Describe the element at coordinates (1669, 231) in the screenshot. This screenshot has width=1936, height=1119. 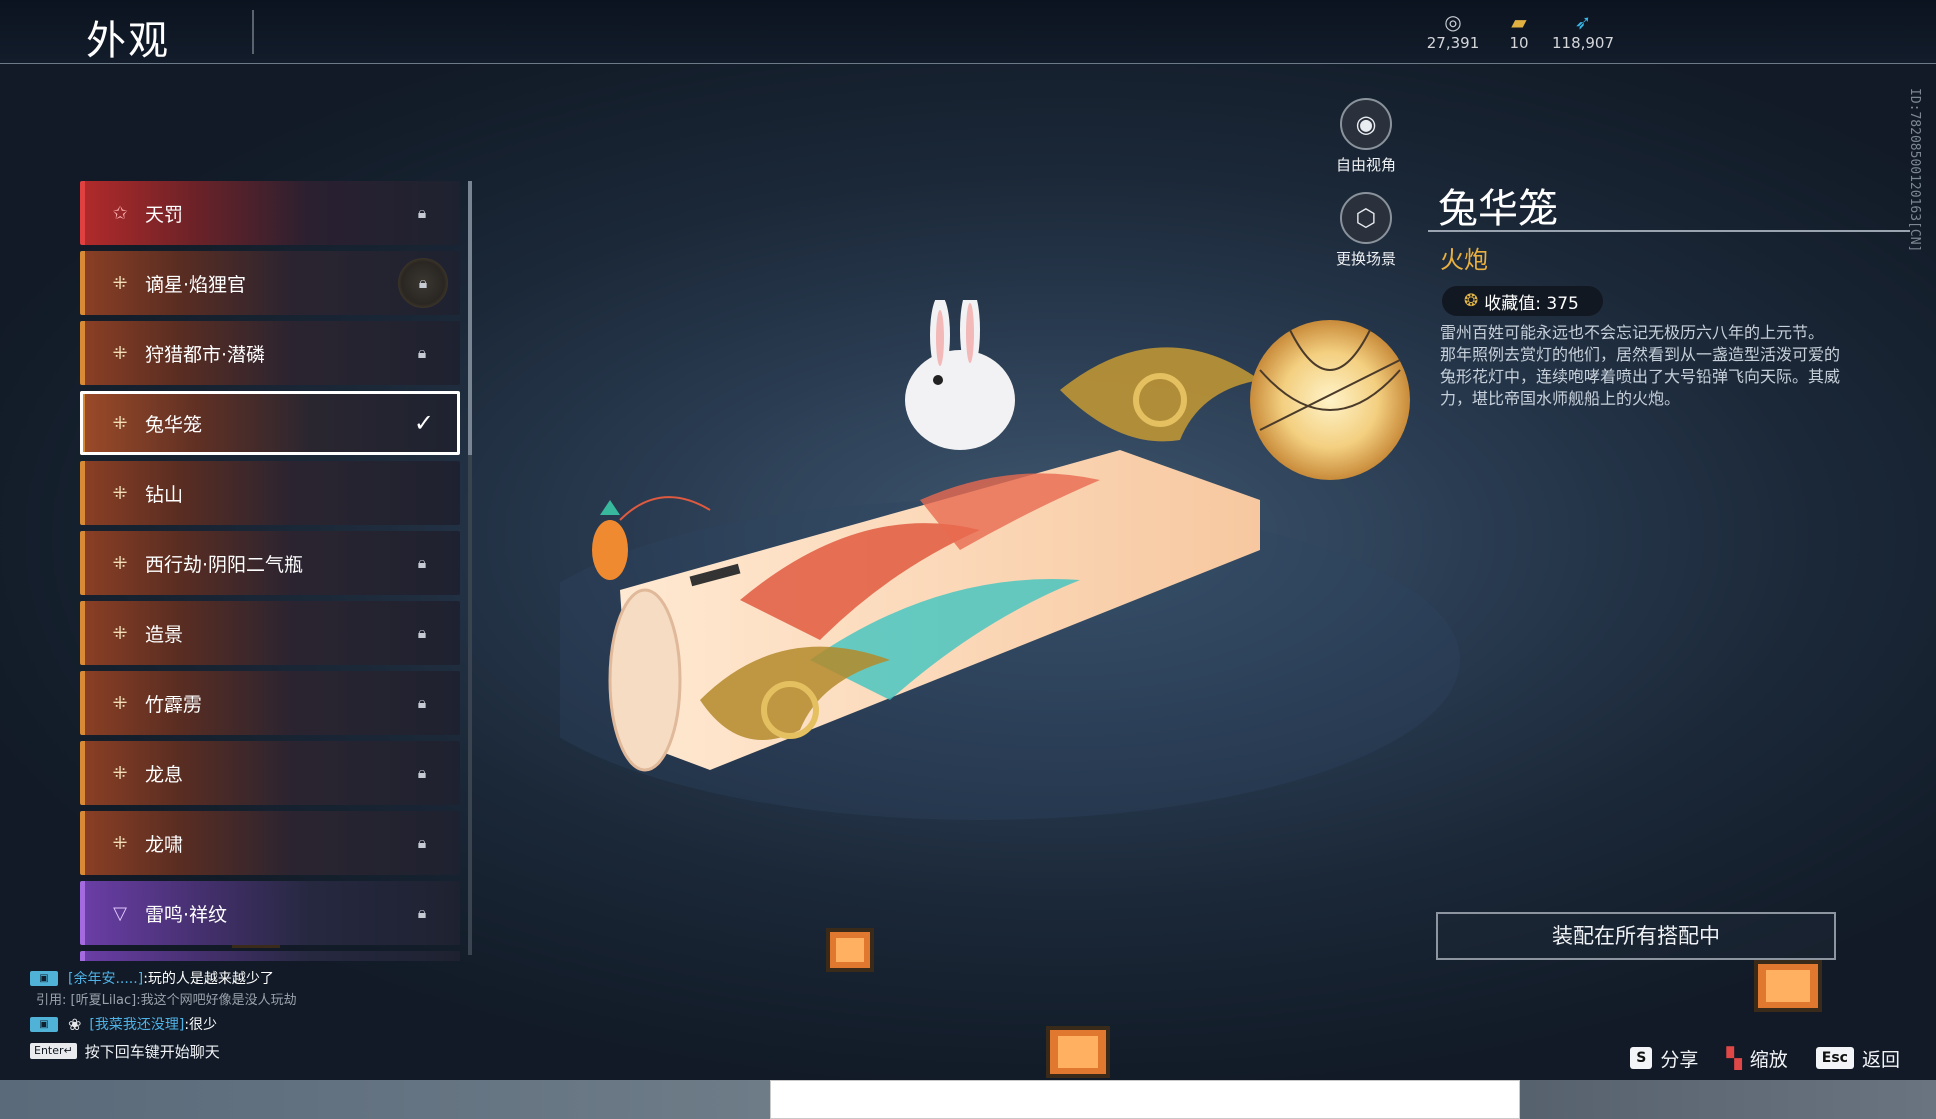
I see `name-underline` at that location.